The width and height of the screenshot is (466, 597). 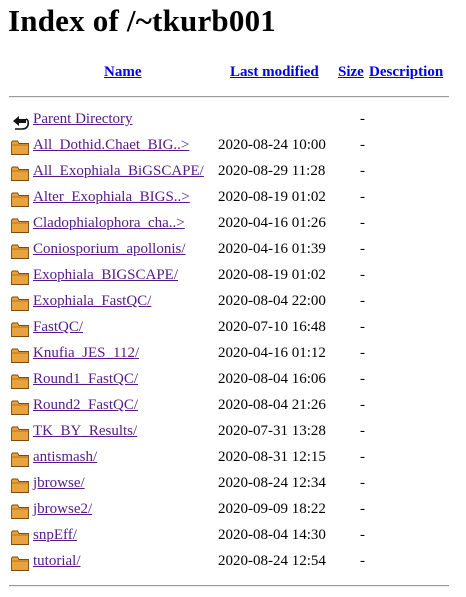 I want to click on directory-link: Coniosporium_apollonis/, so click(x=109, y=249).